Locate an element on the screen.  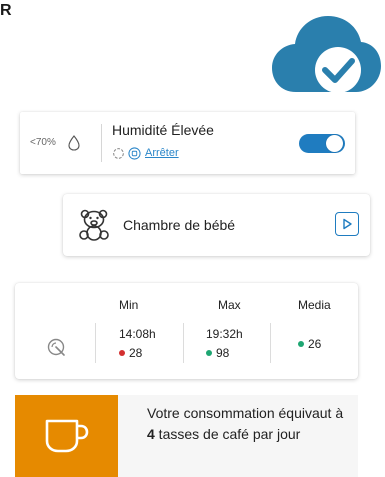
max-time: 19:32h is located at coordinates (224, 334).